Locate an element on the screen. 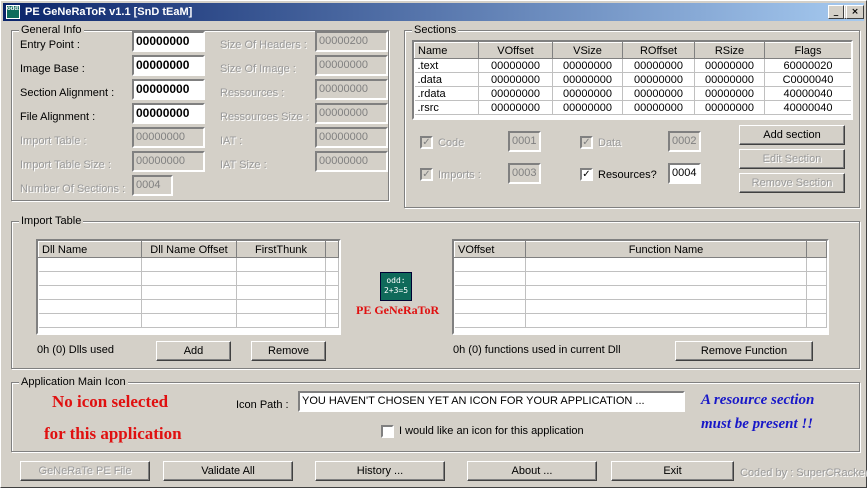 The width and height of the screenshot is (867, 488). col-func-filler is located at coordinates (816, 249).